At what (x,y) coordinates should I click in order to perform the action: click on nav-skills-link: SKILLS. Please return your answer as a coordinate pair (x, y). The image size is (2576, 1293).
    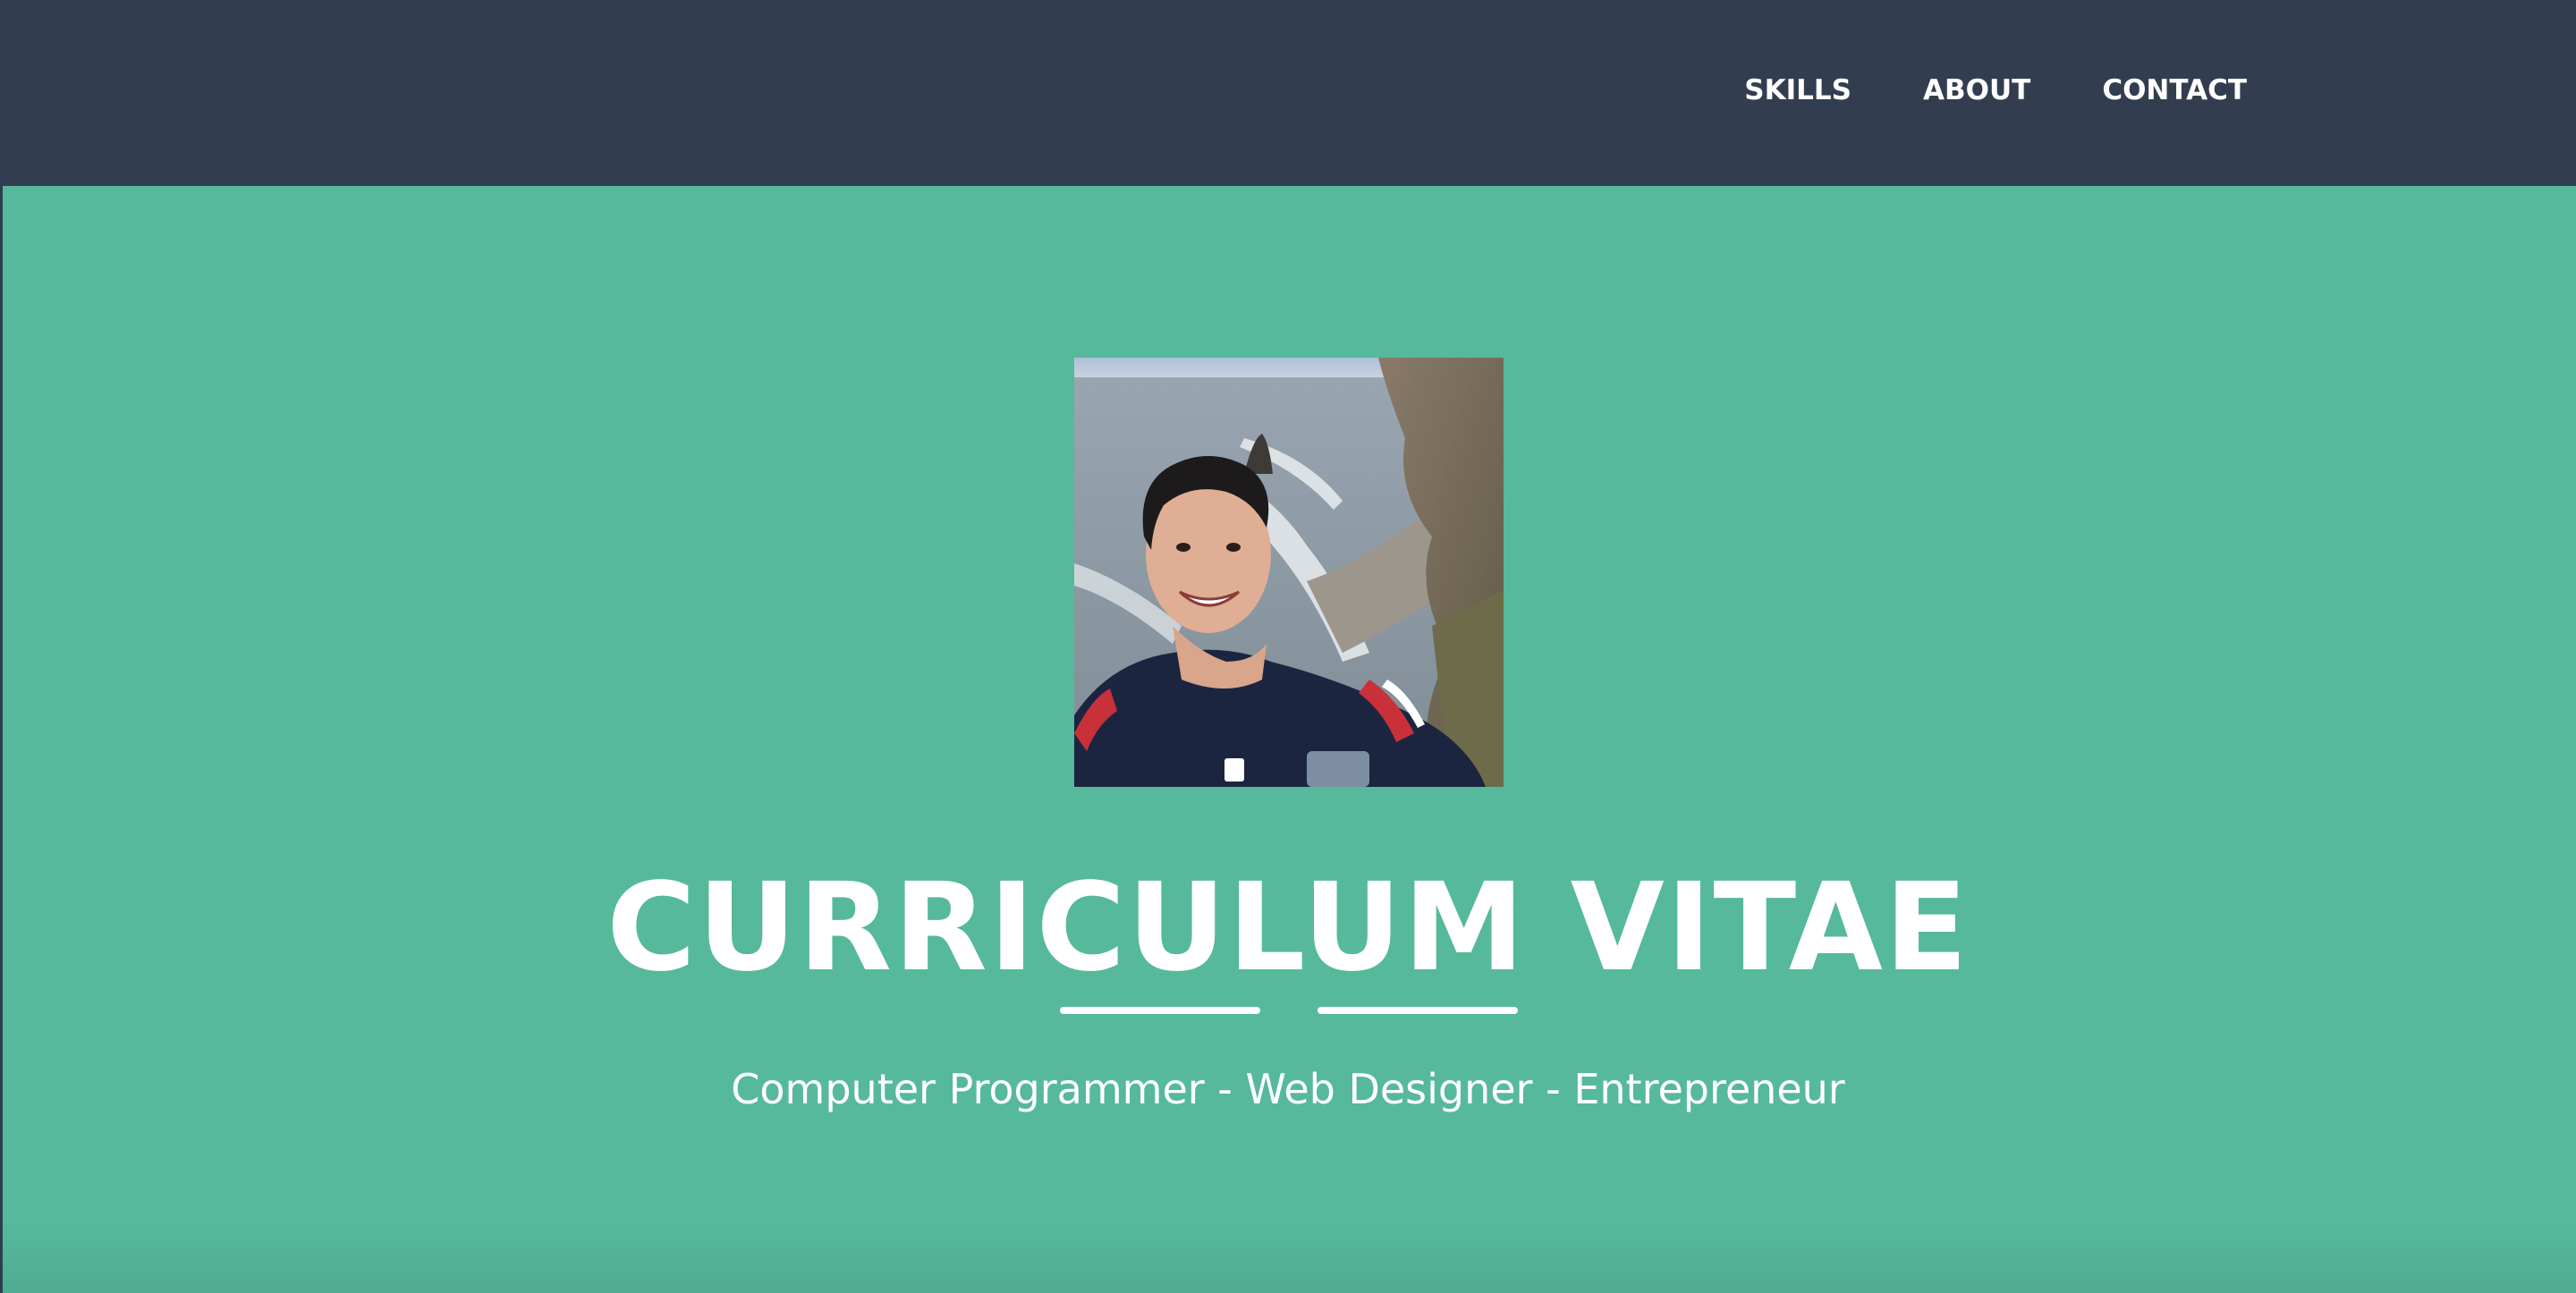
    Looking at the image, I should click on (1798, 91).